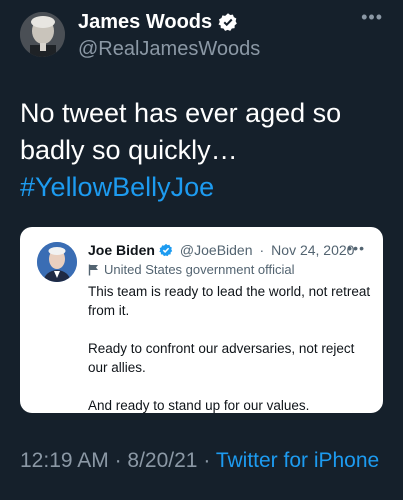  Describe the element at coordinates (169, 49) in the screenshot. I see `author-handle: @RealJamesWoods` at that location.